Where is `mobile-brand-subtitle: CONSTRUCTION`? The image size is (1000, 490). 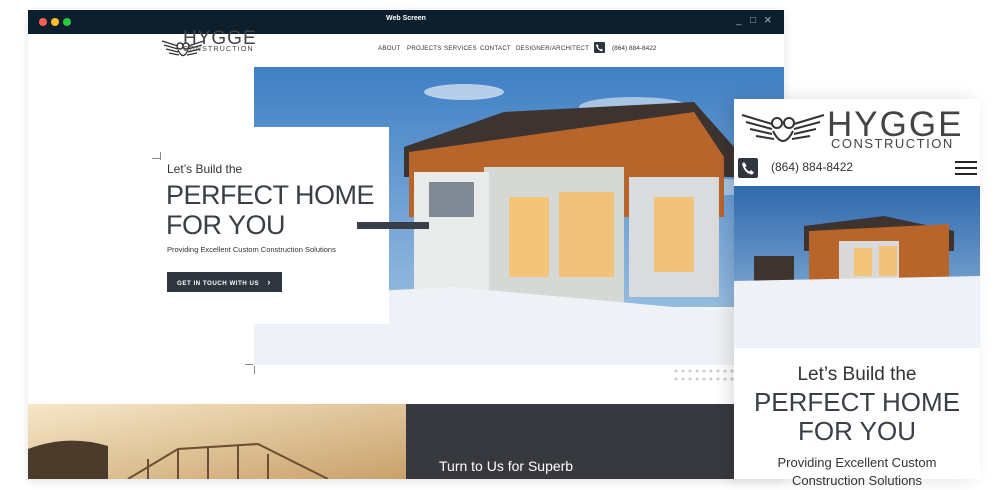
mobile-brand-subtitle: CONSTRUCTION is located at coordinates (892, 143).